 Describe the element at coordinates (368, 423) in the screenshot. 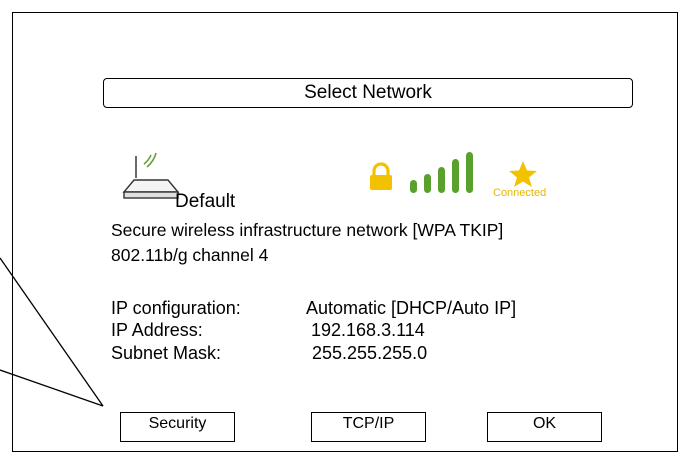

I see `tcpip-button-label: TCP/IP` at that location.